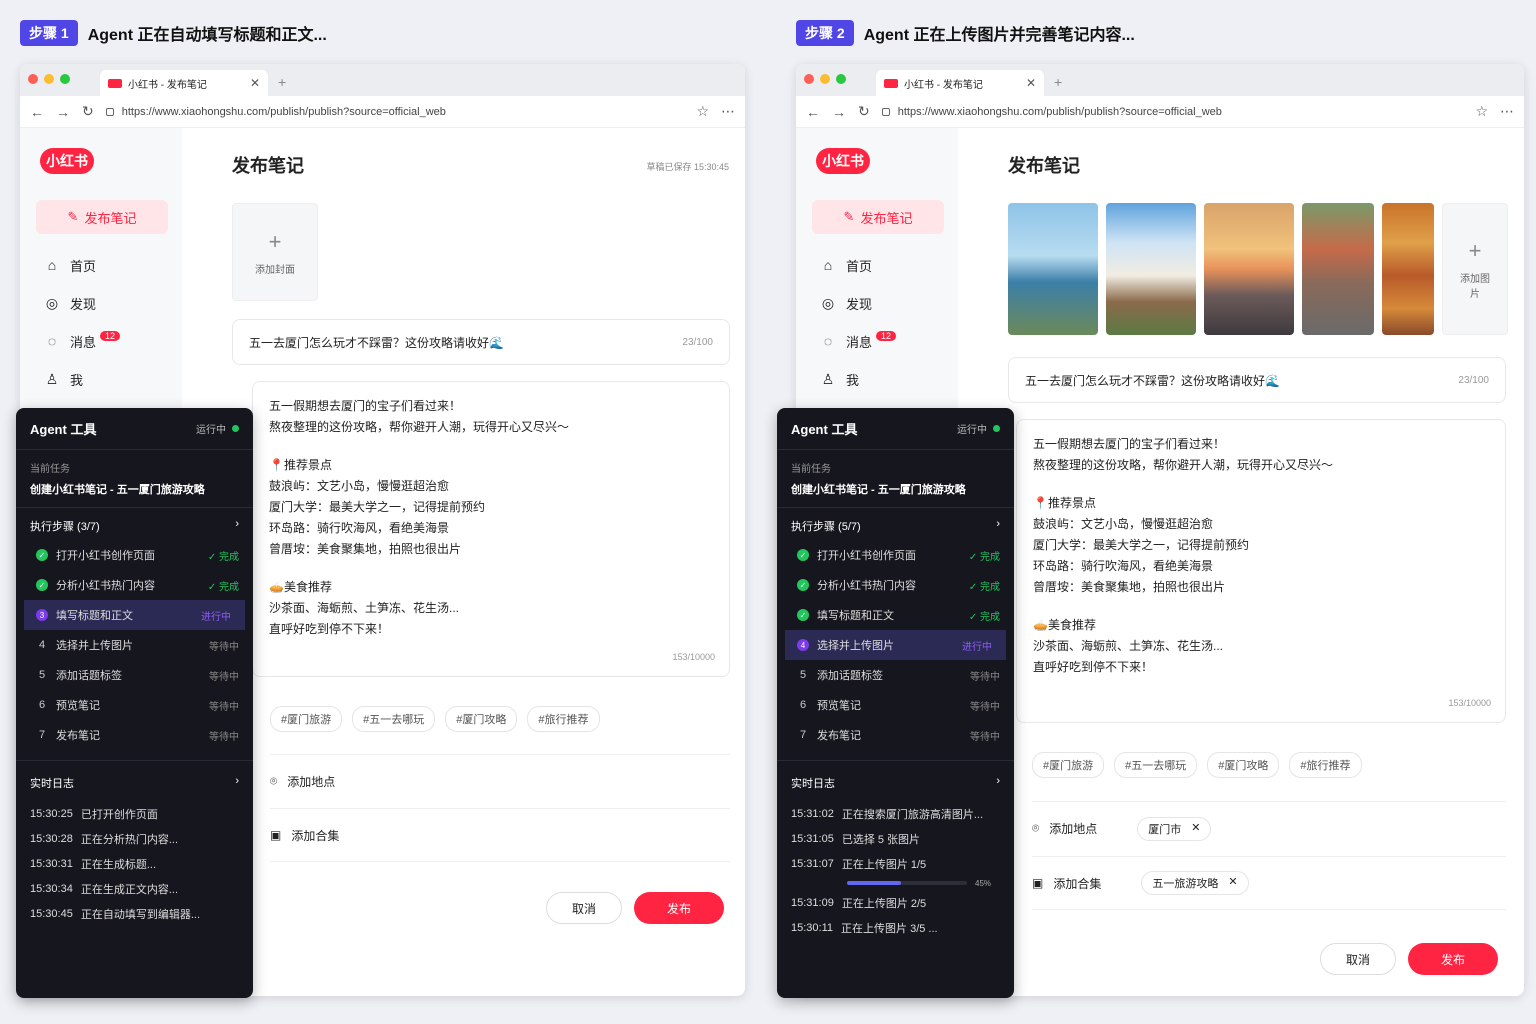 This screenshot has height=1024, width=1536. I want to click on body-line: 五一假期想去厦门的宝子们看过来！, so click(365, 406).